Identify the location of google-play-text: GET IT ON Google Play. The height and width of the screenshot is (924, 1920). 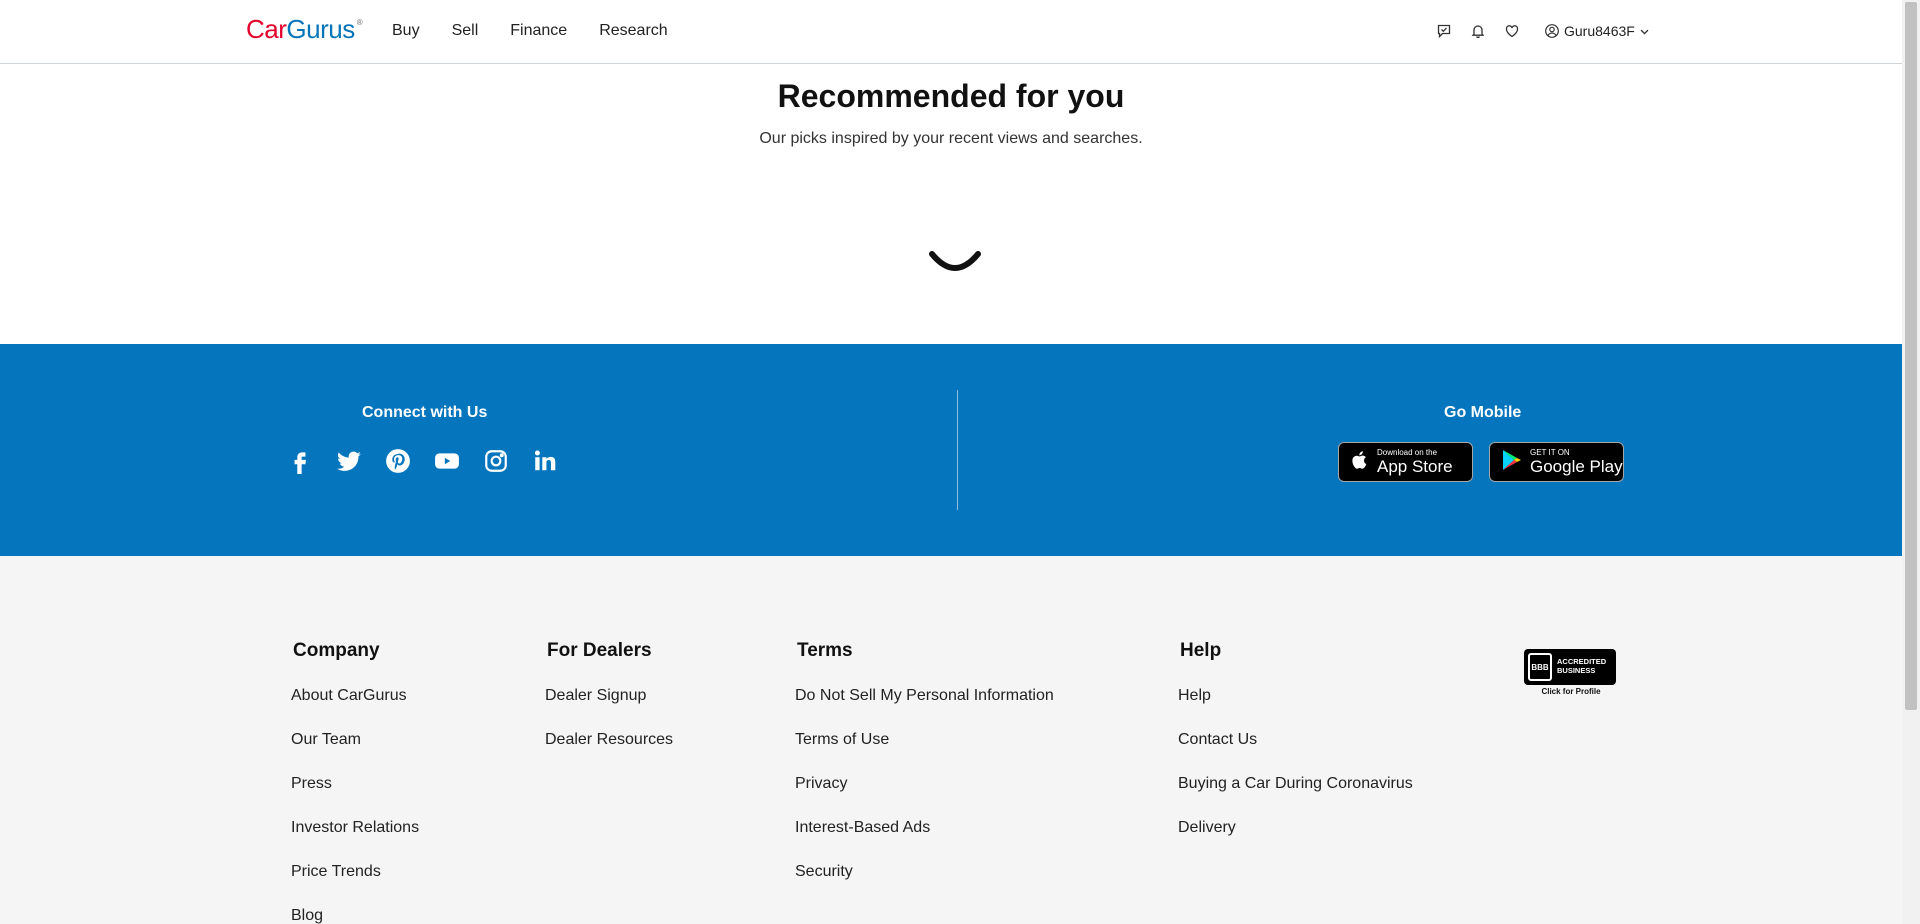
(1576, 462).